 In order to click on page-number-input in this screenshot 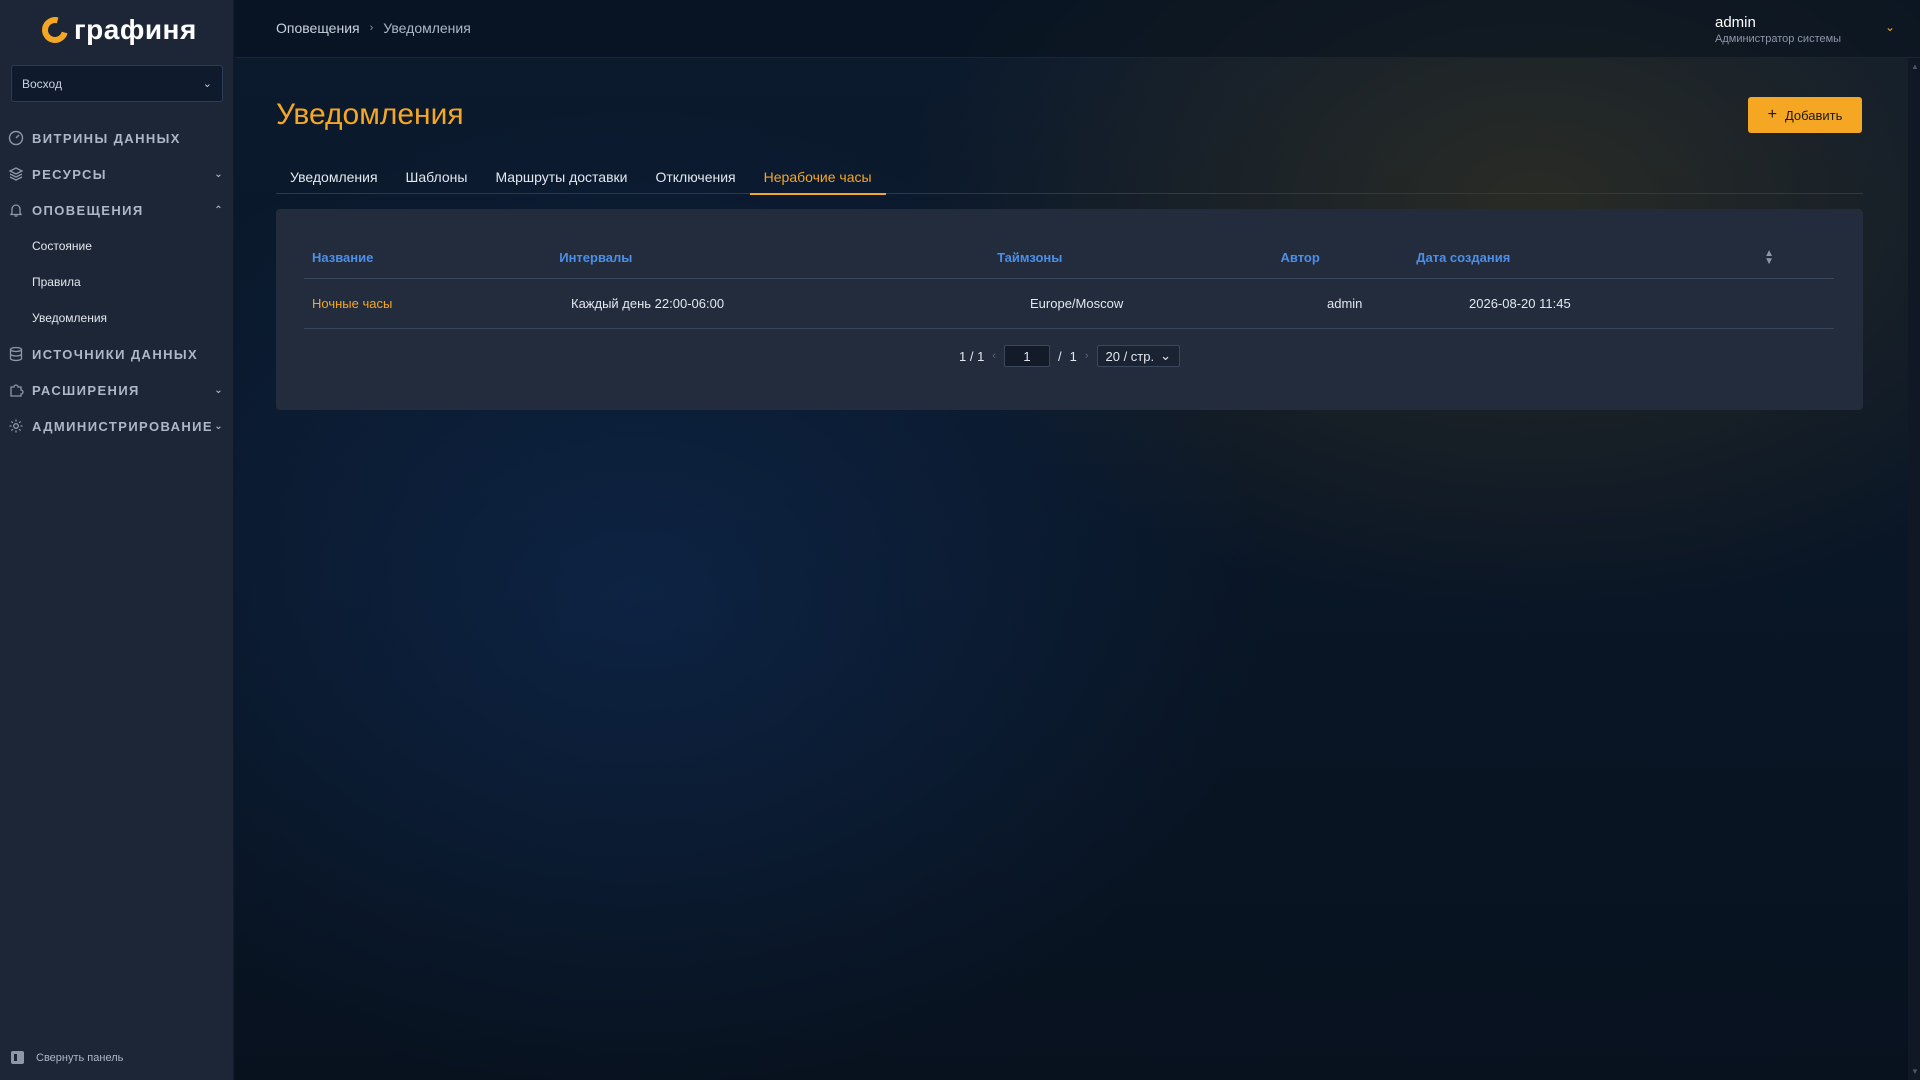, I will do `click(1026, 356)`.